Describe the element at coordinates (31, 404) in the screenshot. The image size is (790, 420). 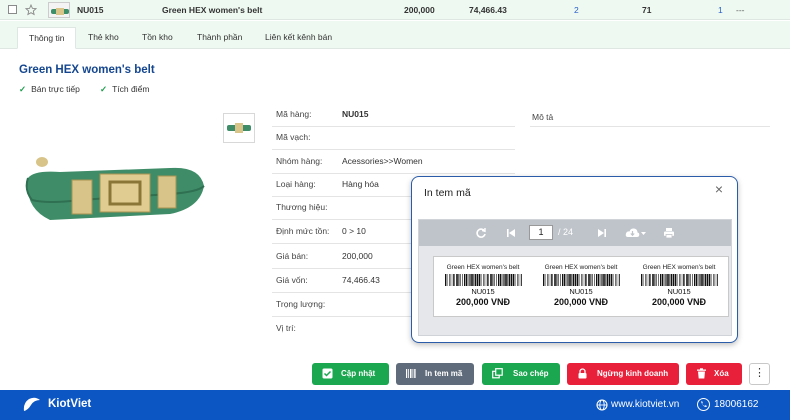
I see `kiotviet-logo-icon` at that location.